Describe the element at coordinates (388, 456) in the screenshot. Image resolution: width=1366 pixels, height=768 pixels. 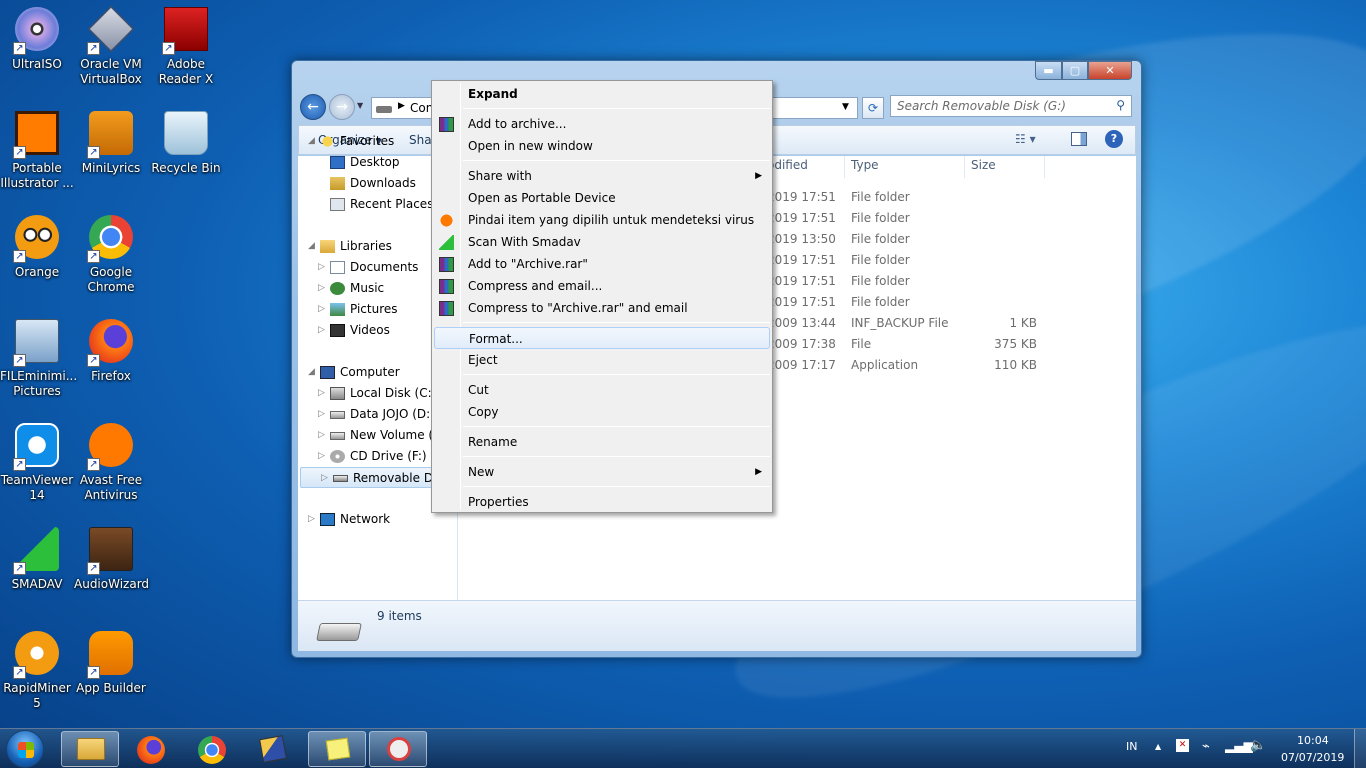
I see `nav-item-label: CD Drive (F:)` at that location.